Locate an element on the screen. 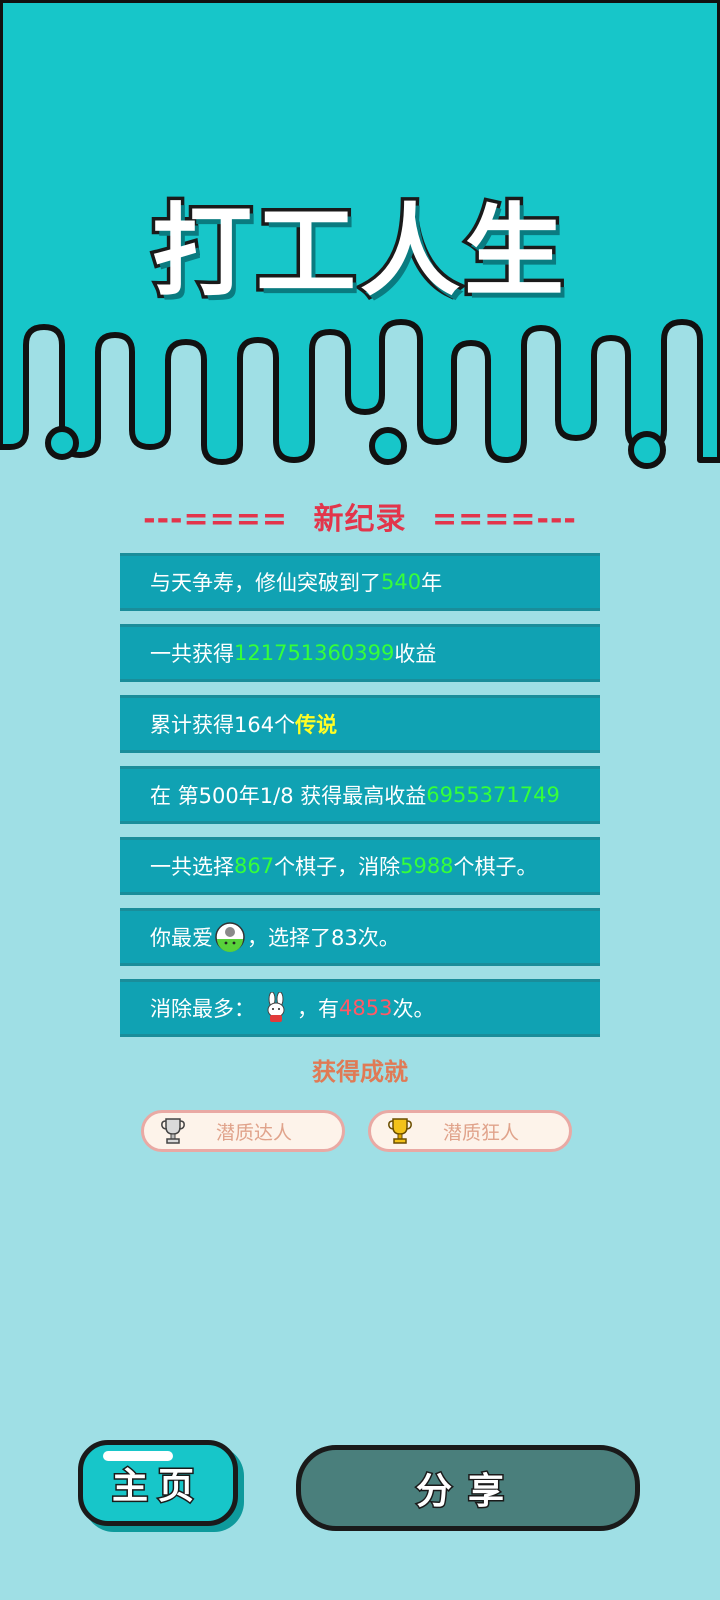  record-text: 个棋子。 is located at coordinates (495, 867).